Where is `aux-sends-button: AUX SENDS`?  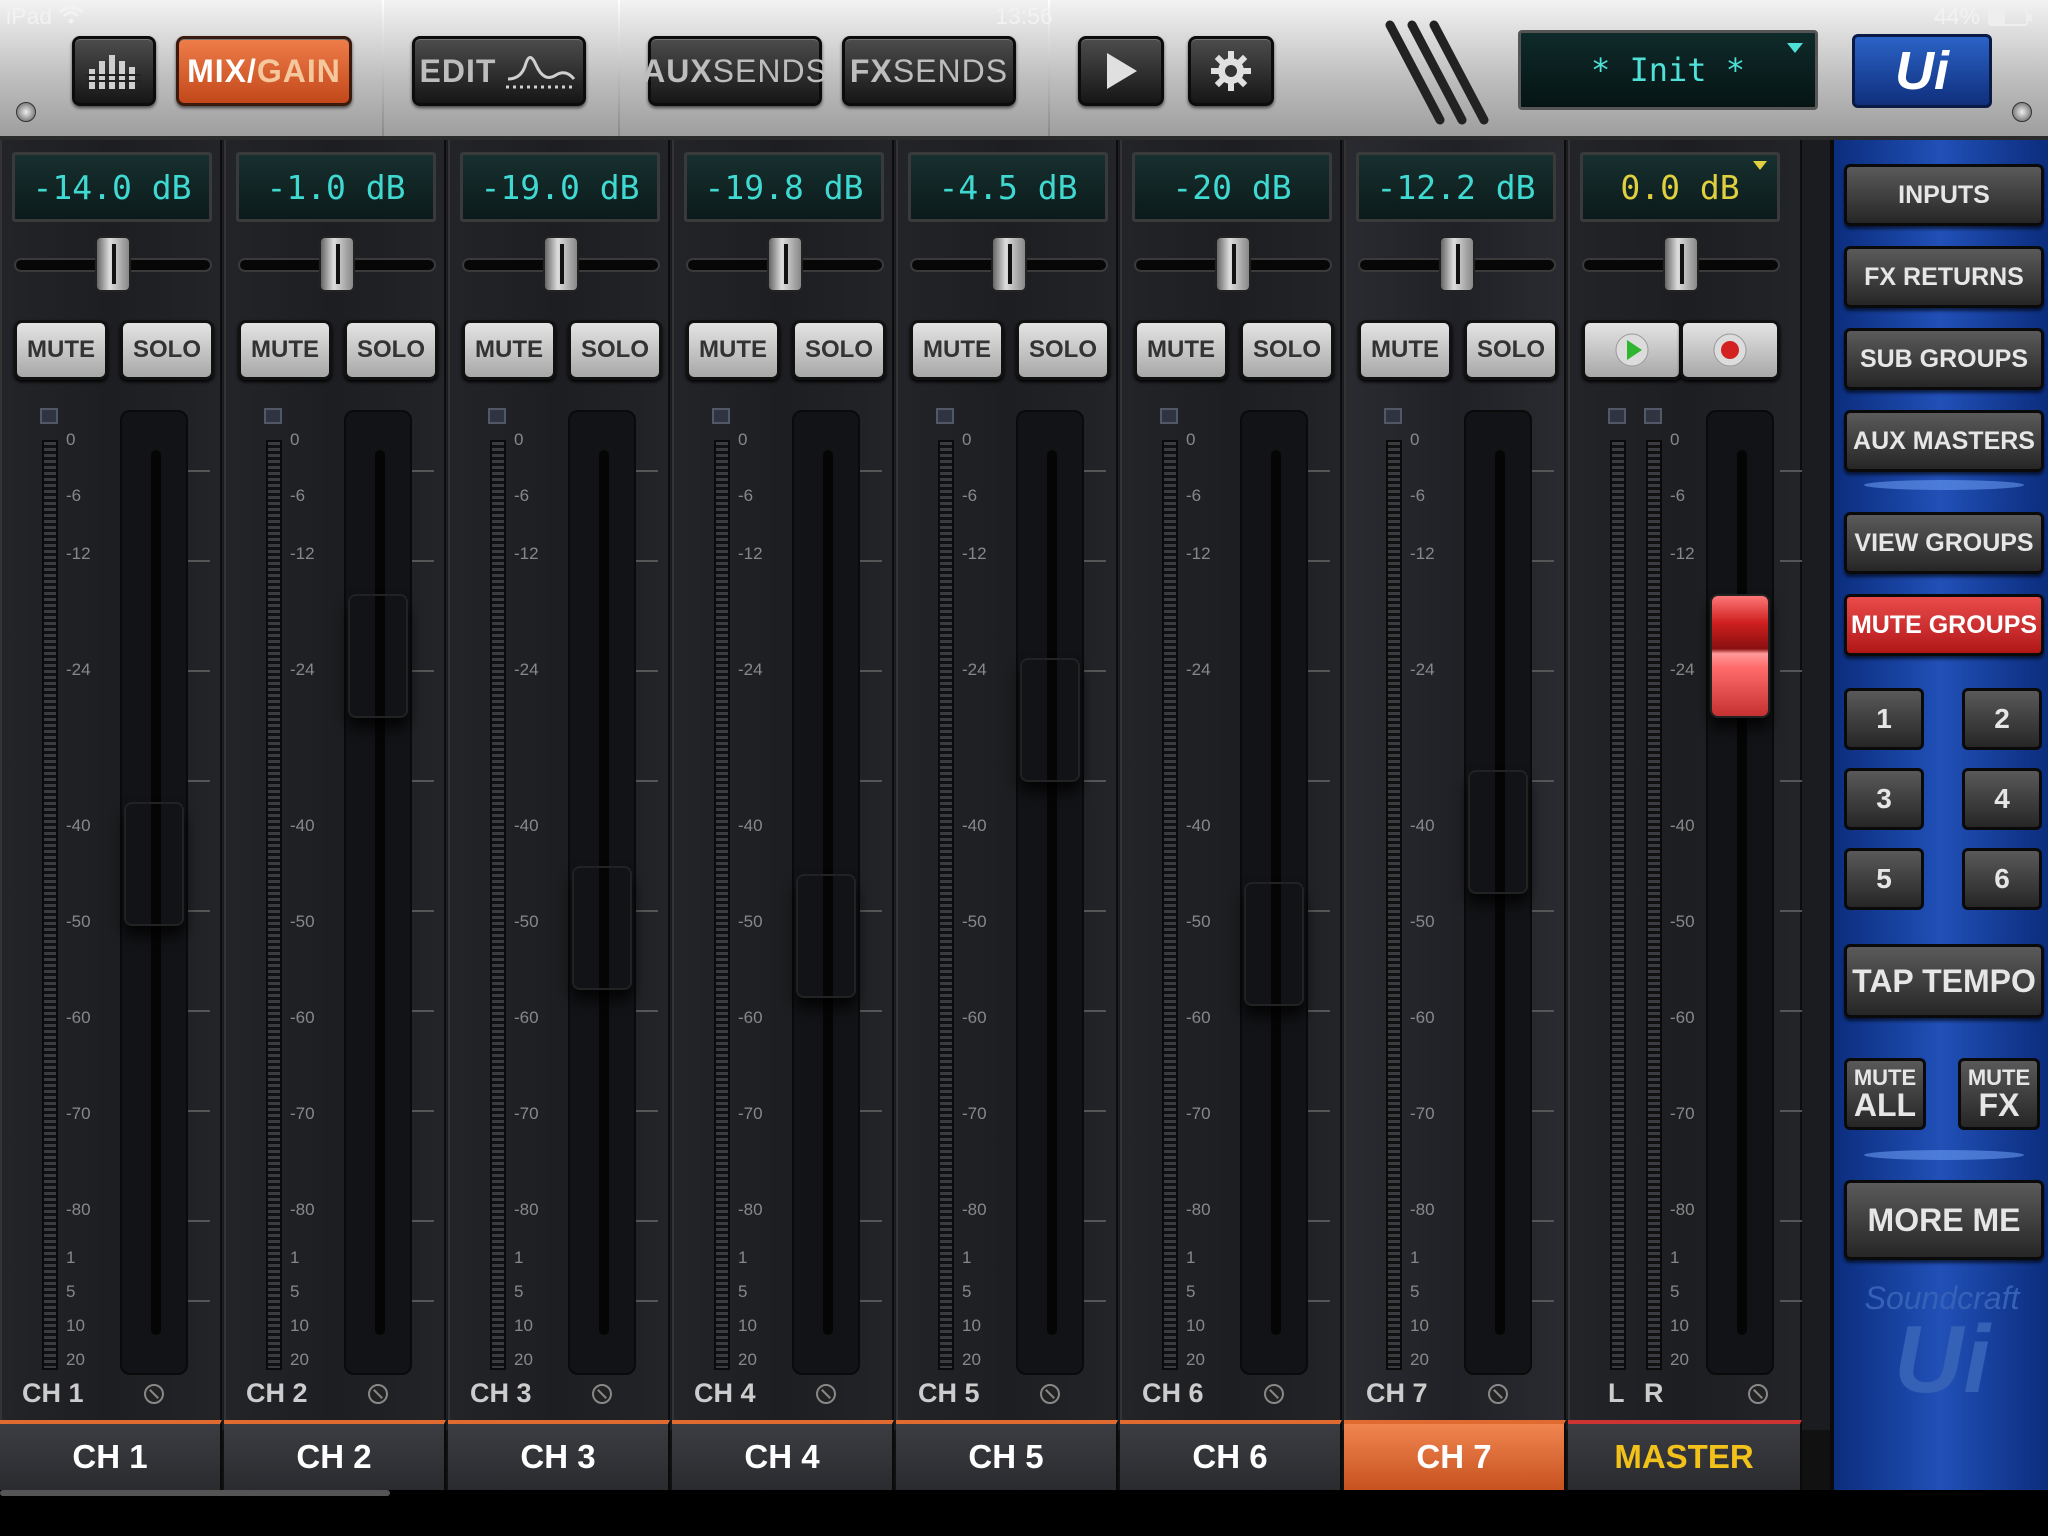
aux-sends-button: AUX SENDS is located at coordinates (734, 71).